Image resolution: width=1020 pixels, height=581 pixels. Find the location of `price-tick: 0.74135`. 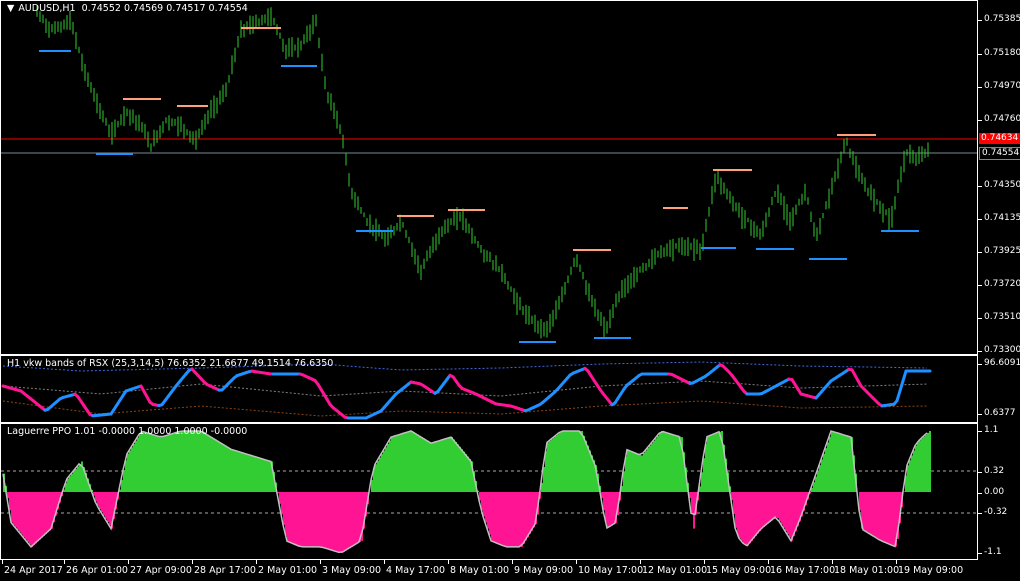

price-tick: 0.74135 is located at coordinates (998, 218).